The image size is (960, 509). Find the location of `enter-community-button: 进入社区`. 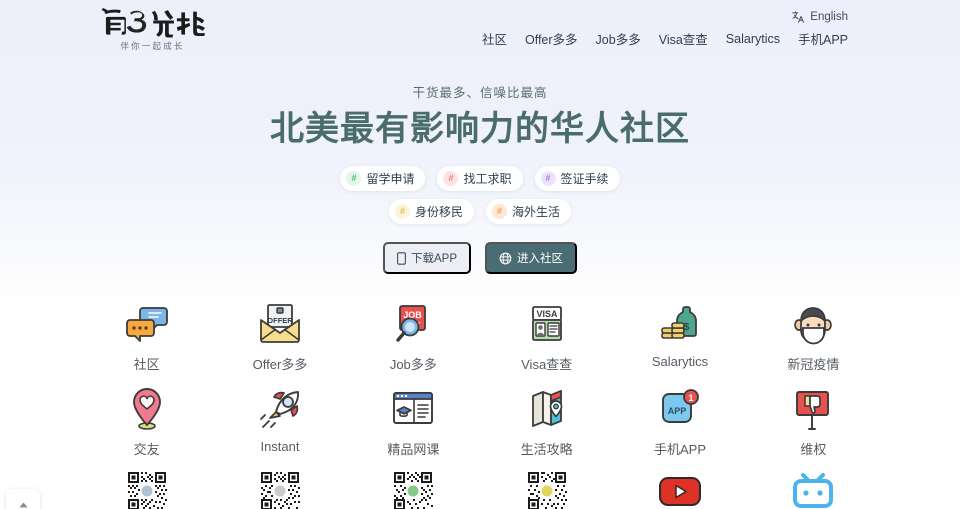

enter-community-button: 进入社区 is located at coordinates (531, 258).